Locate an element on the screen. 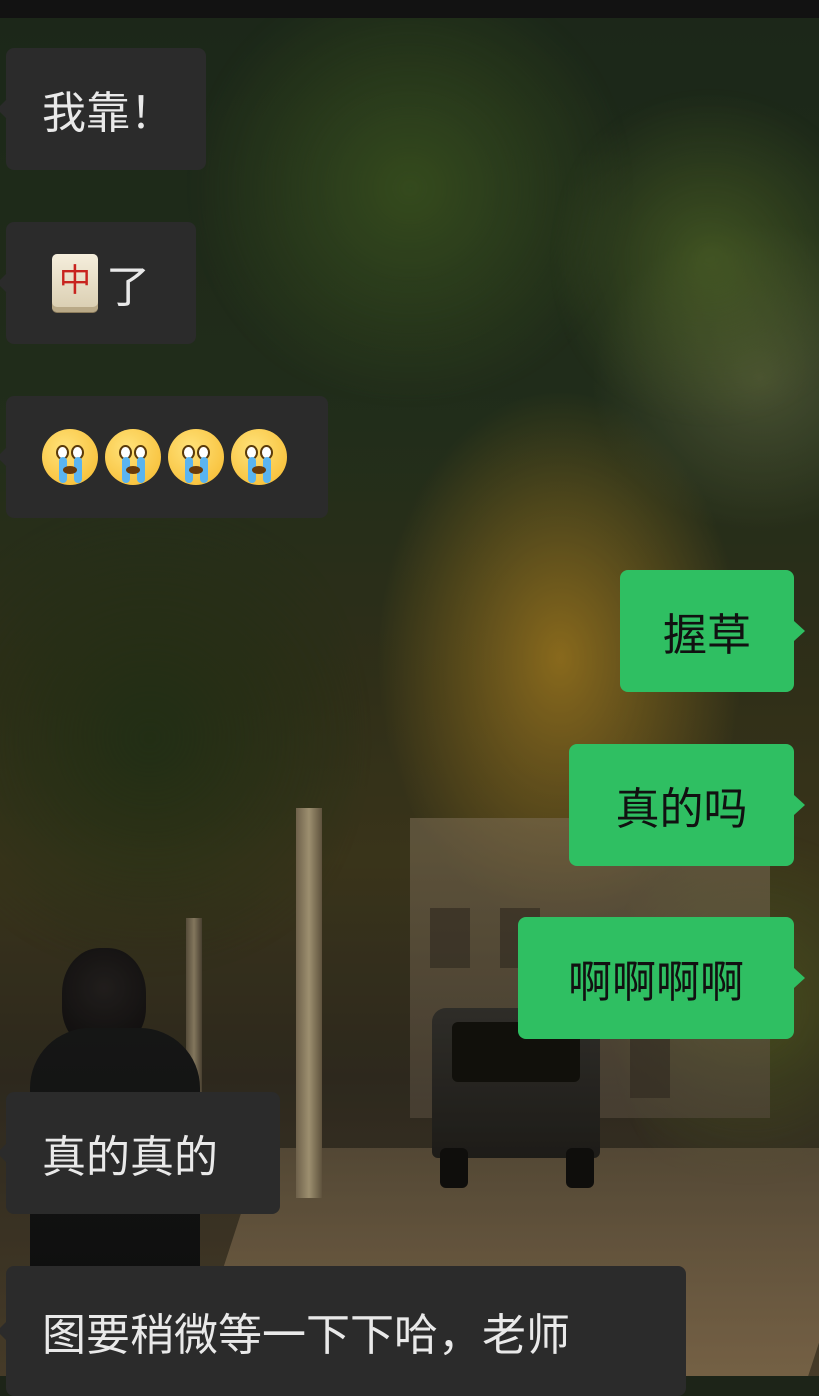  message-bubble-incoming: 图要稍微等一下下哈，老师 is located at coordinates (343, 1331).